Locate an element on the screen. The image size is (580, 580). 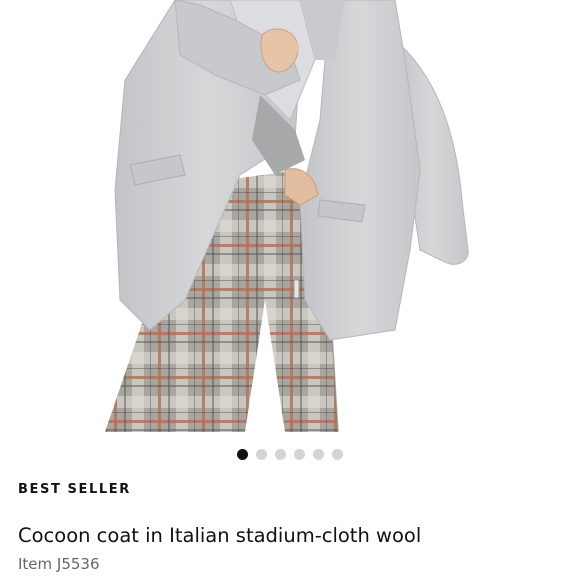
carousel-indicator is located at coordinates (290, 455).